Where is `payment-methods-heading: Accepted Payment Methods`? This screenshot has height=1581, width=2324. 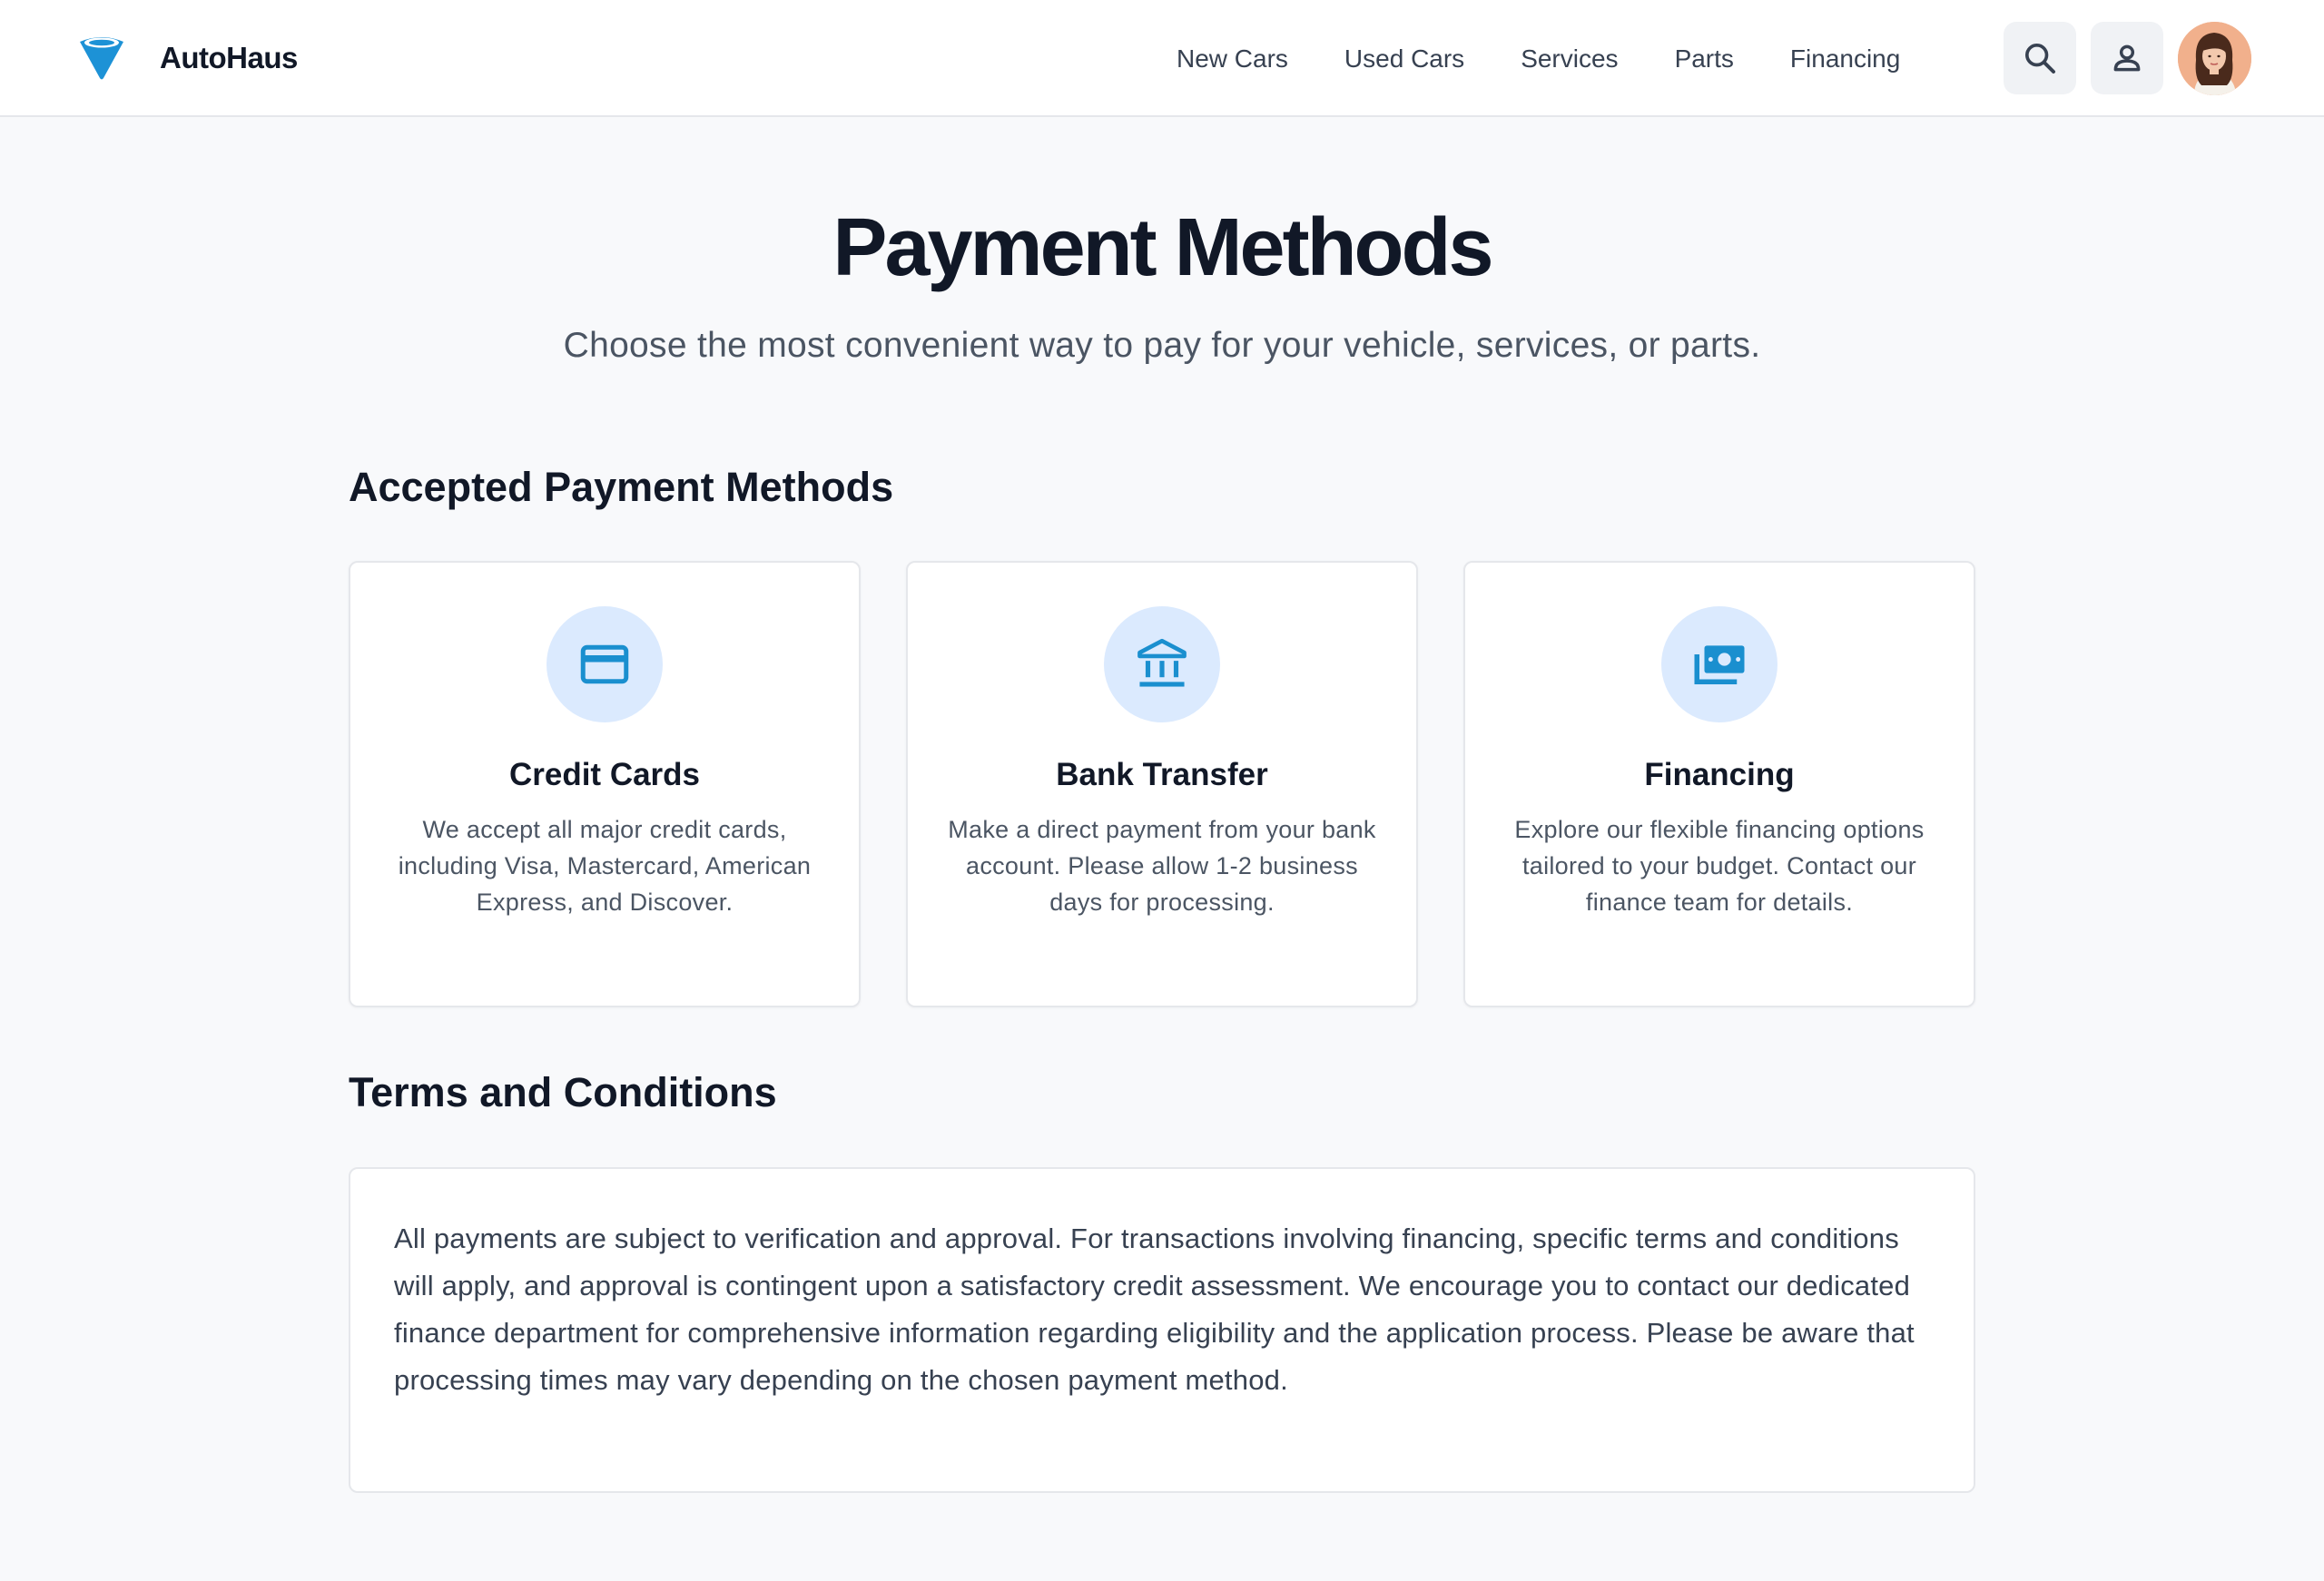 payment-methods-heading: Accepted Payment Methods is located at coordinates (621, 487).